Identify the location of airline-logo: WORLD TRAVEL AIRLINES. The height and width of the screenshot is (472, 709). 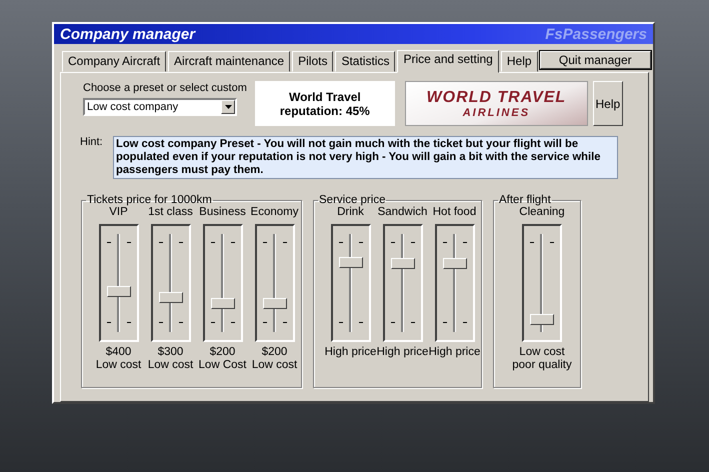
(496, 103).